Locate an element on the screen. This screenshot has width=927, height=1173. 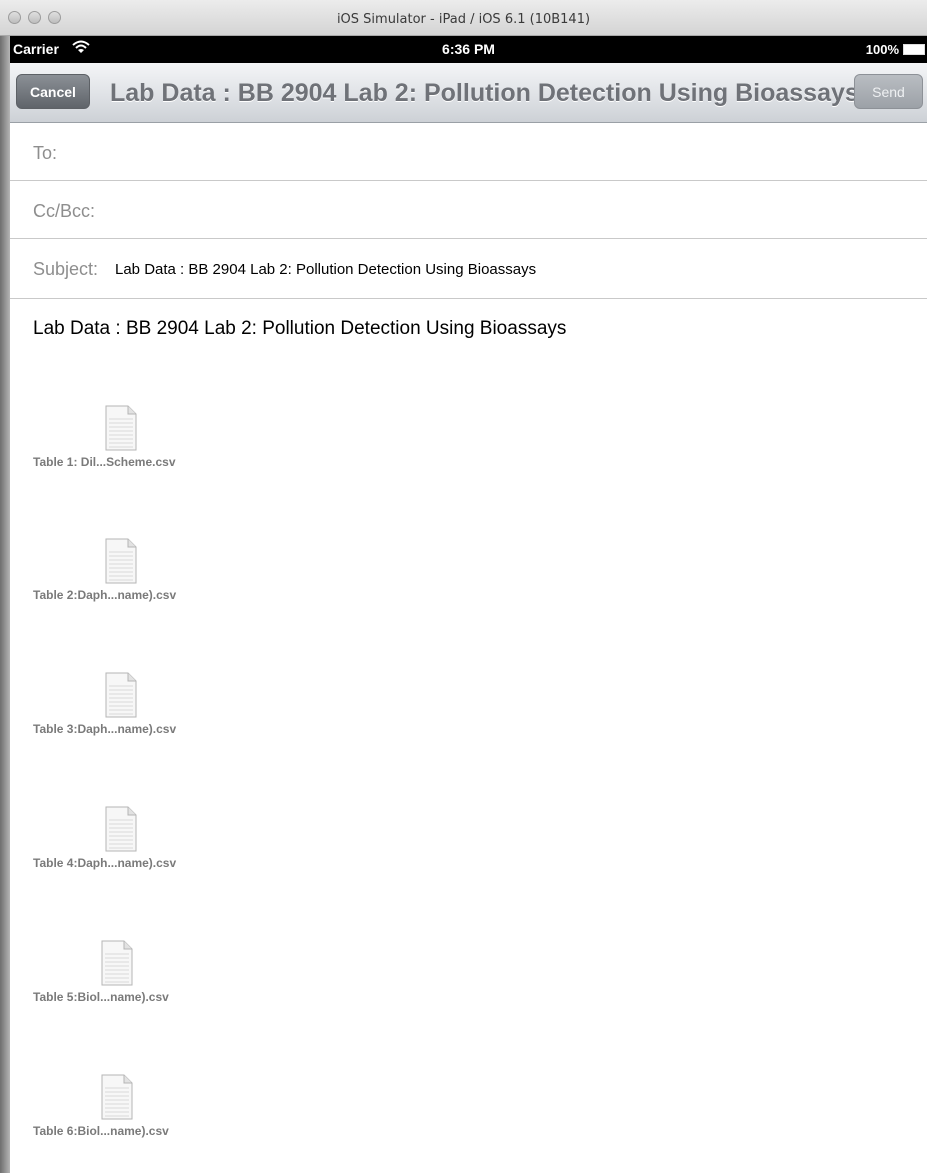
attachment-filename: Table 4:Daph...name).csv is located at coordinates (105, 863).